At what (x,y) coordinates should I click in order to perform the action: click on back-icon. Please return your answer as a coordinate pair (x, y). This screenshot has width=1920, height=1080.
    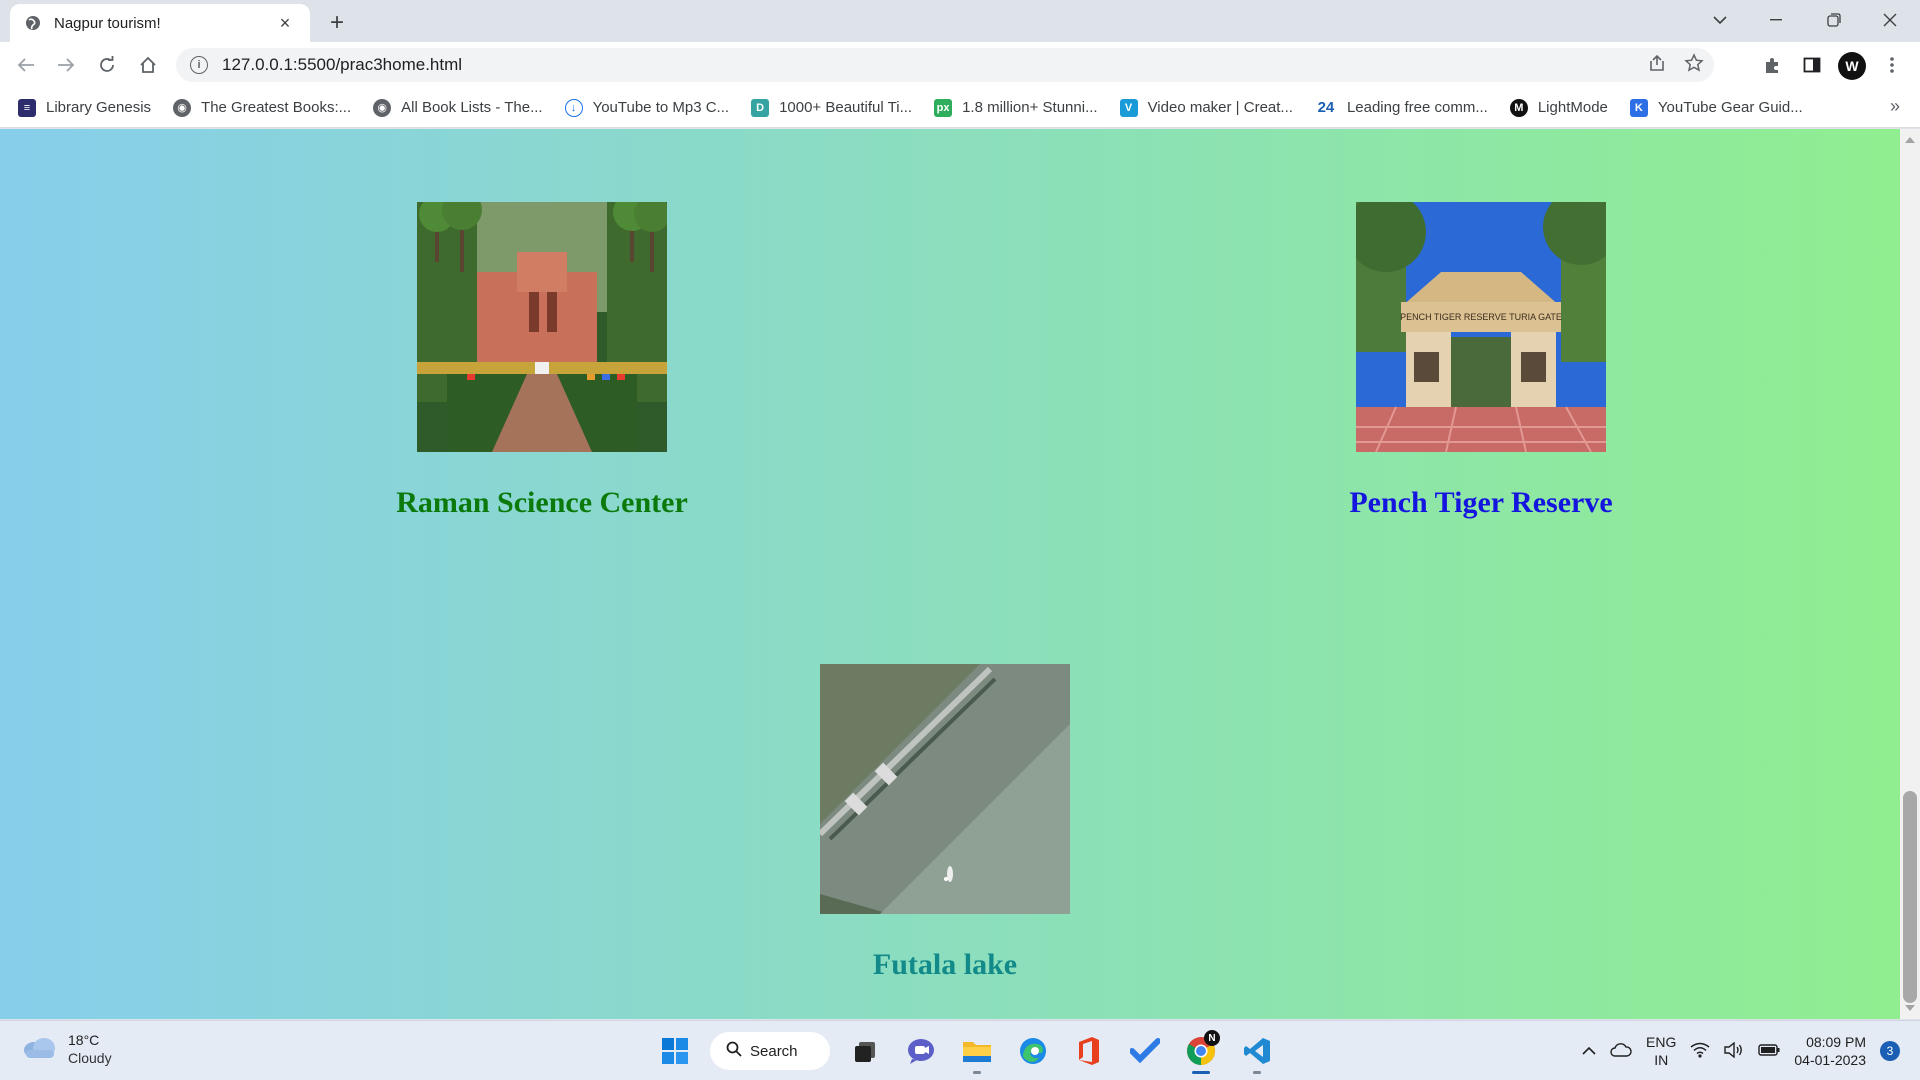
    Looking at the image, I should click on (26, 65).